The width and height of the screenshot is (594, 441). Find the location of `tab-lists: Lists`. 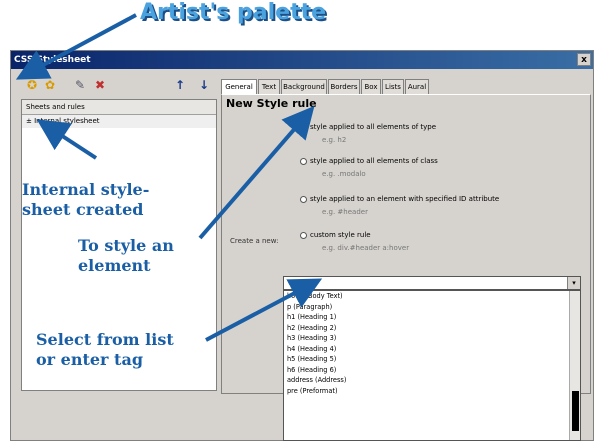

tab-lists: Lists is located at coordinates (393, 86).